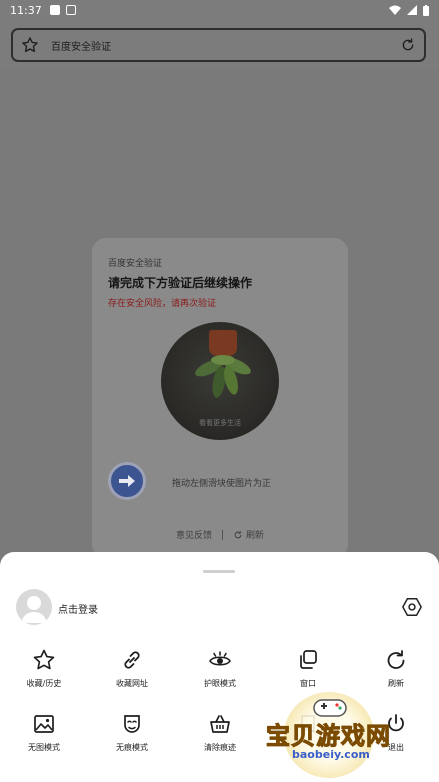  I want to click on refresh-label: 刷新, so click(255, 536).